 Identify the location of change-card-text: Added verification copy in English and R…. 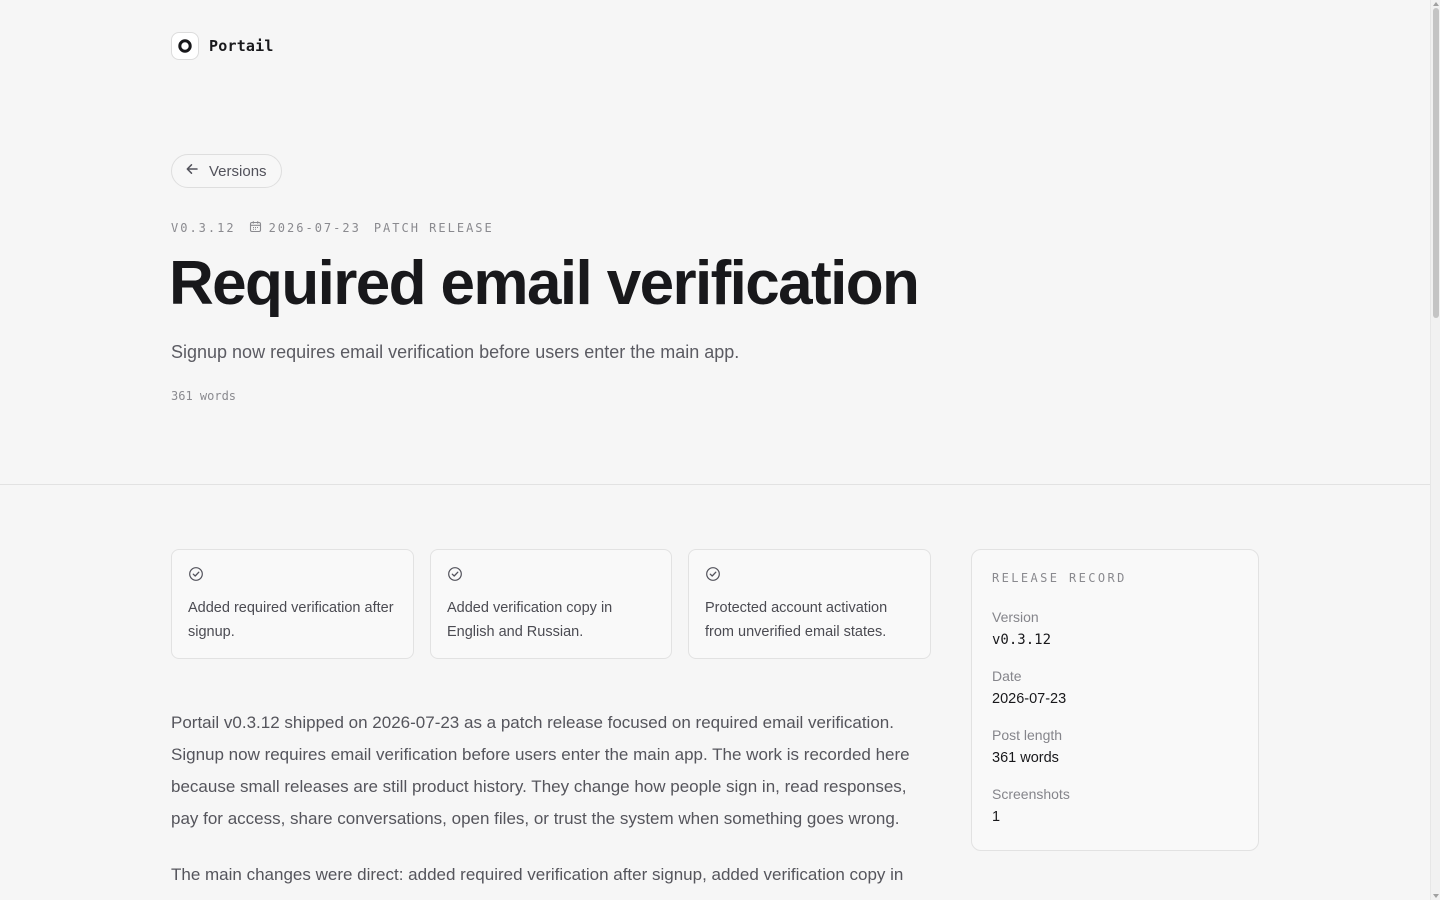
(530, 620).